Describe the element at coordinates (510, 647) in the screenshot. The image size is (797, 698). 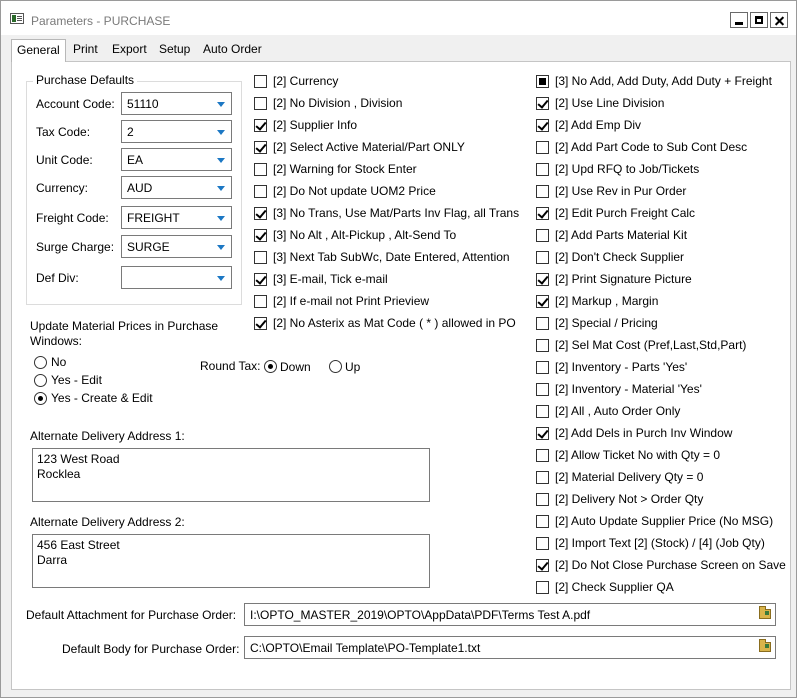
I see `default-body-field: C:\OPTO\Email Template\PO-Template1.txt` at that location.